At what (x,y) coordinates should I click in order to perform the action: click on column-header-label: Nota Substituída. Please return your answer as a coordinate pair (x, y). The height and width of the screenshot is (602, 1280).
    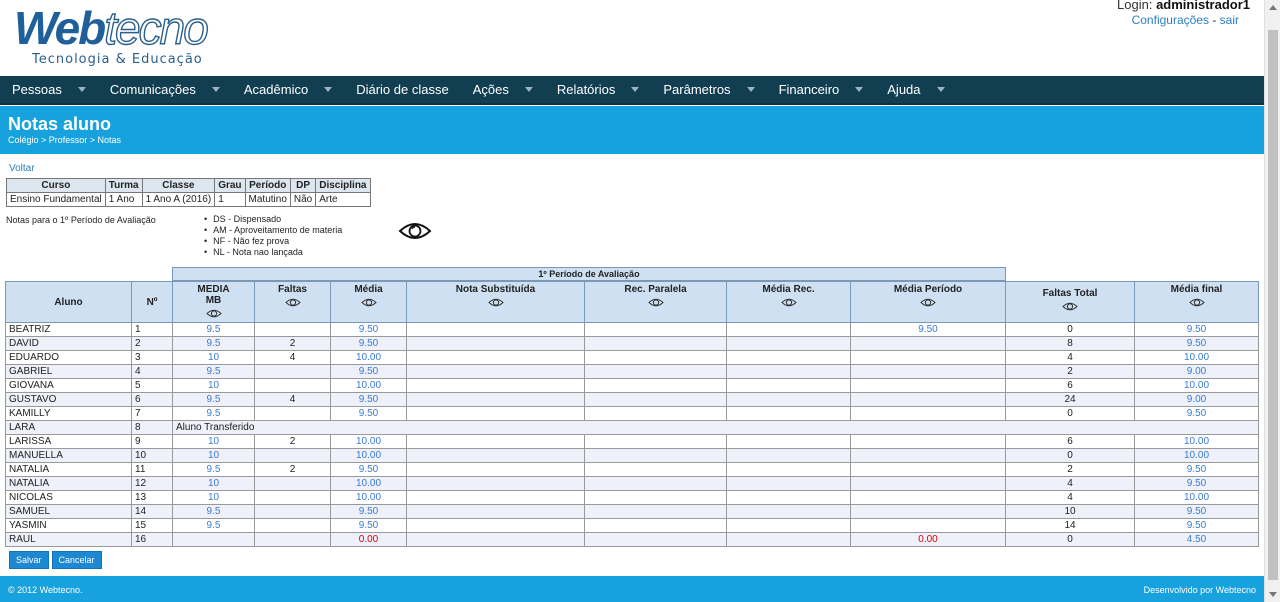
    Looking at the image, I should click on (495, 289).